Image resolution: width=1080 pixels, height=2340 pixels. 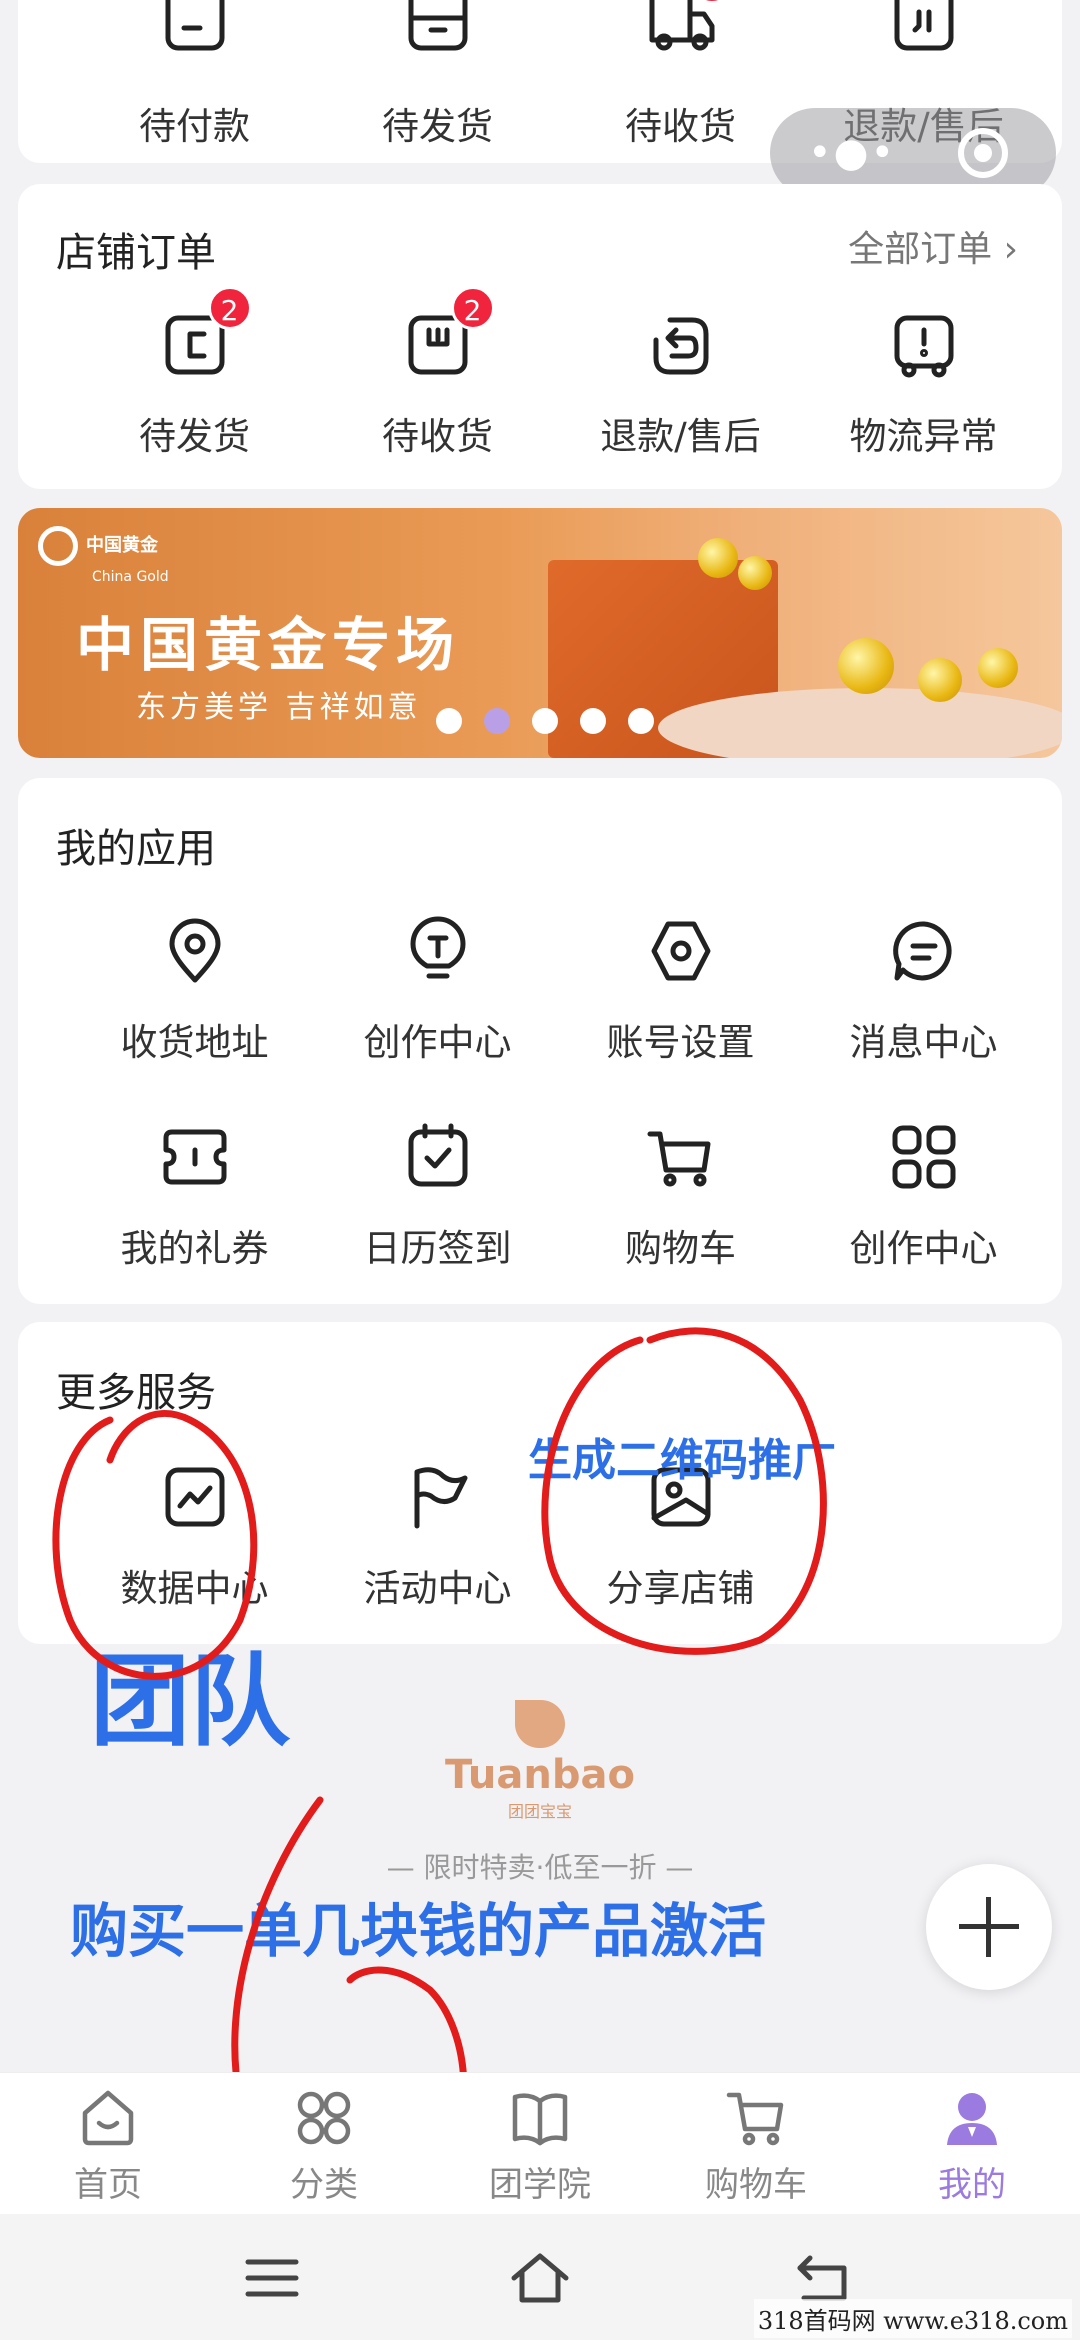 I want to click on logo-cn: 中国黄金, so click(x=122, y=545).